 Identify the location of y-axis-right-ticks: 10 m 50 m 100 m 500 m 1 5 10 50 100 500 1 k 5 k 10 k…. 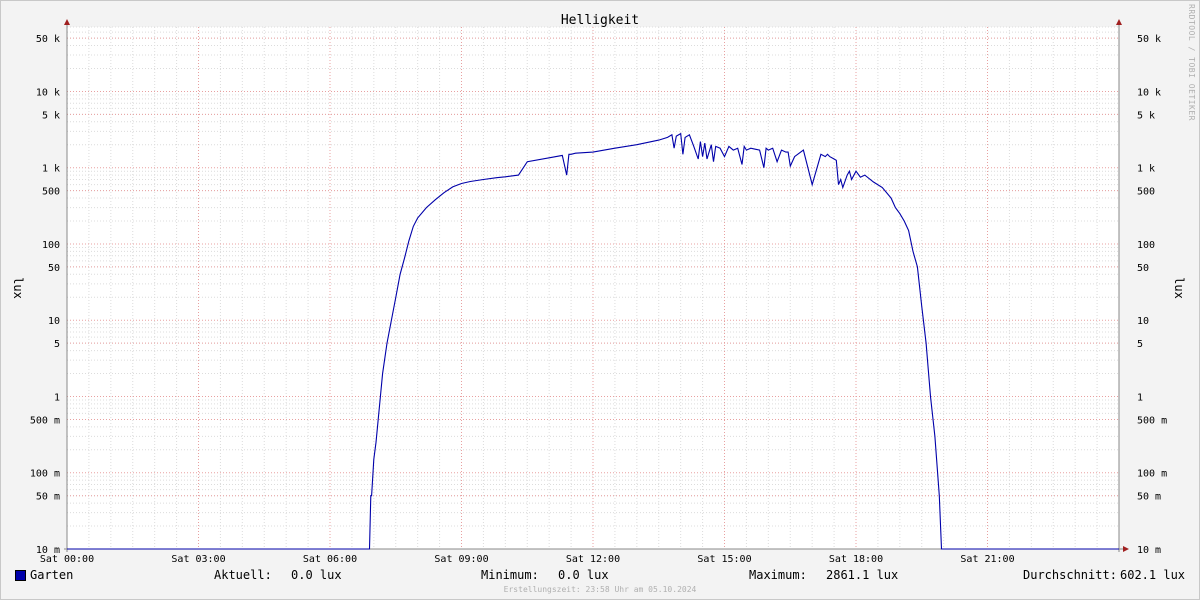
(1152, 295).